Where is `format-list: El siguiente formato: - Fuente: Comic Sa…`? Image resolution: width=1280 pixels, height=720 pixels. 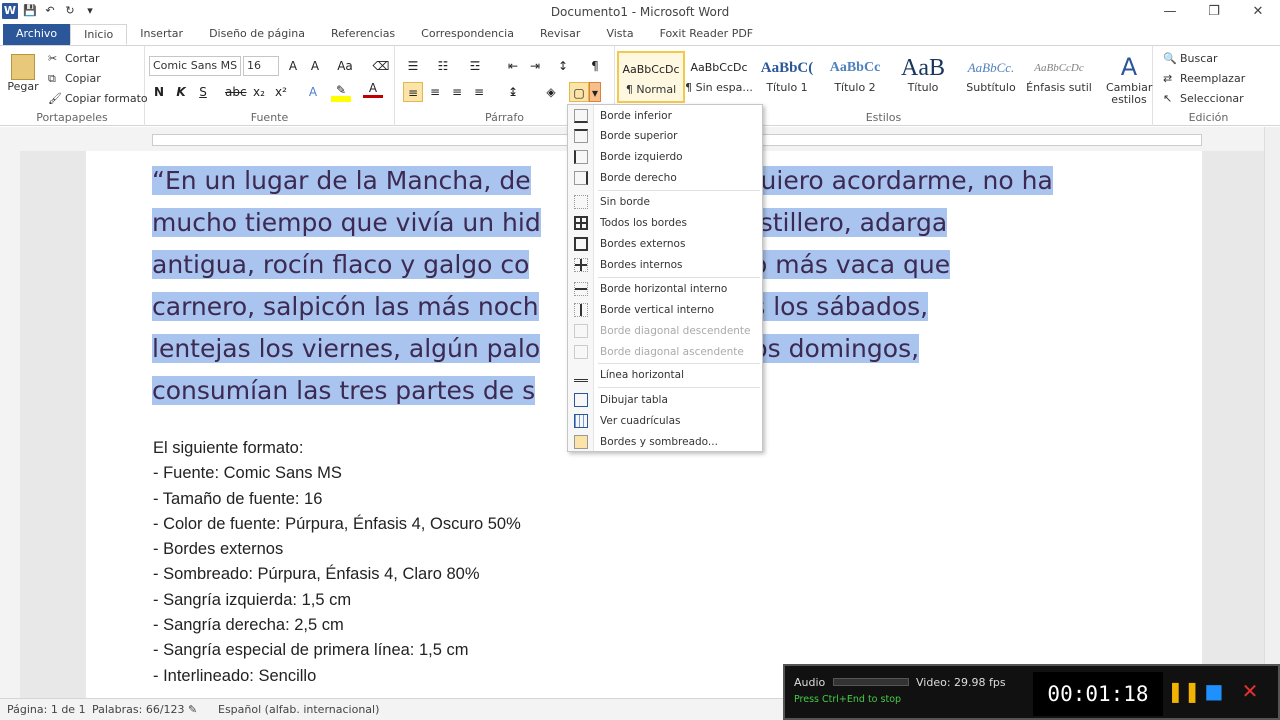
format-list: El siguiente formato: - Fuente: Comic Sa… is located at coordinates (337, 562).